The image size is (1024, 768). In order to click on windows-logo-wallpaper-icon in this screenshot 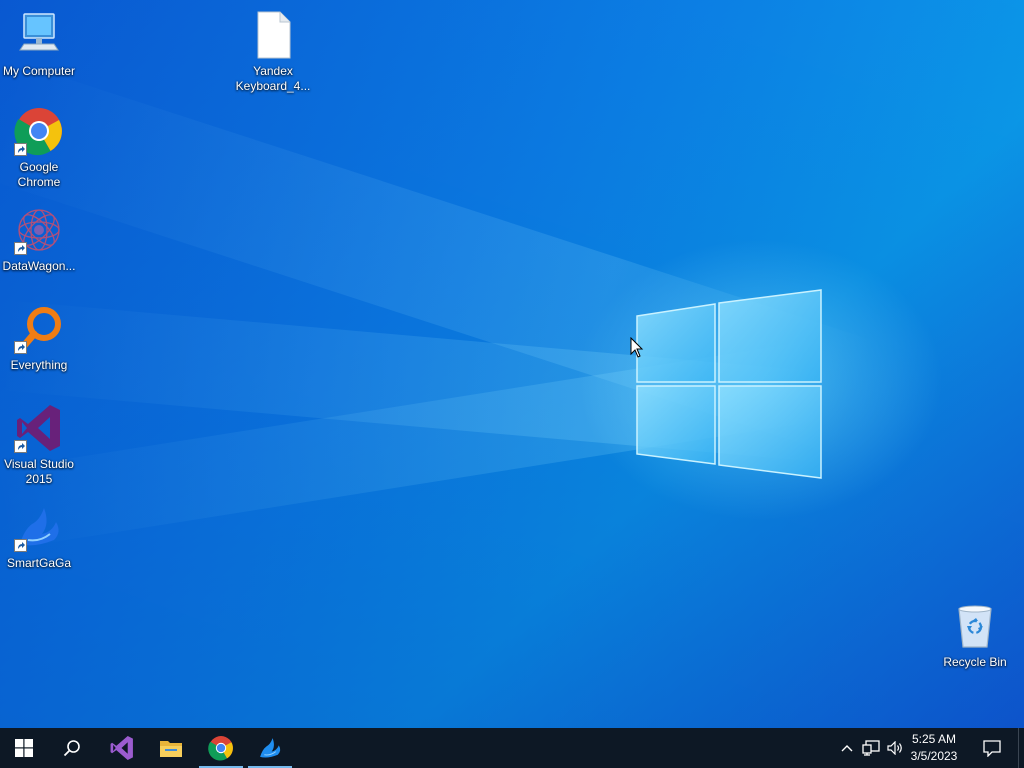, I will do `click(729, 384)`.